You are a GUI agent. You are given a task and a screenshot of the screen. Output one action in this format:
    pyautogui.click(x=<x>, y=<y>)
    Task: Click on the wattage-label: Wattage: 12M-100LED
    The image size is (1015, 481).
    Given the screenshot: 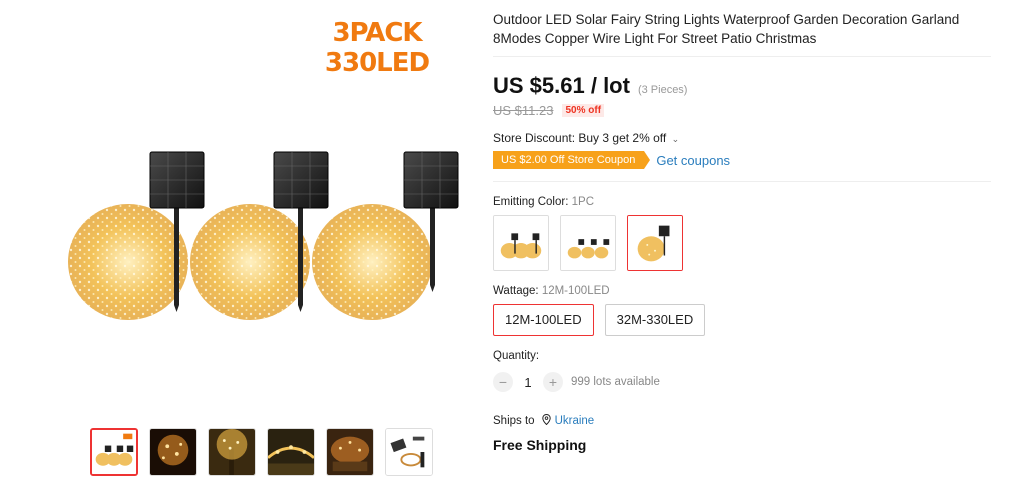 What is the action you would take?
    pyautogui.click(x=742, y=291)
    